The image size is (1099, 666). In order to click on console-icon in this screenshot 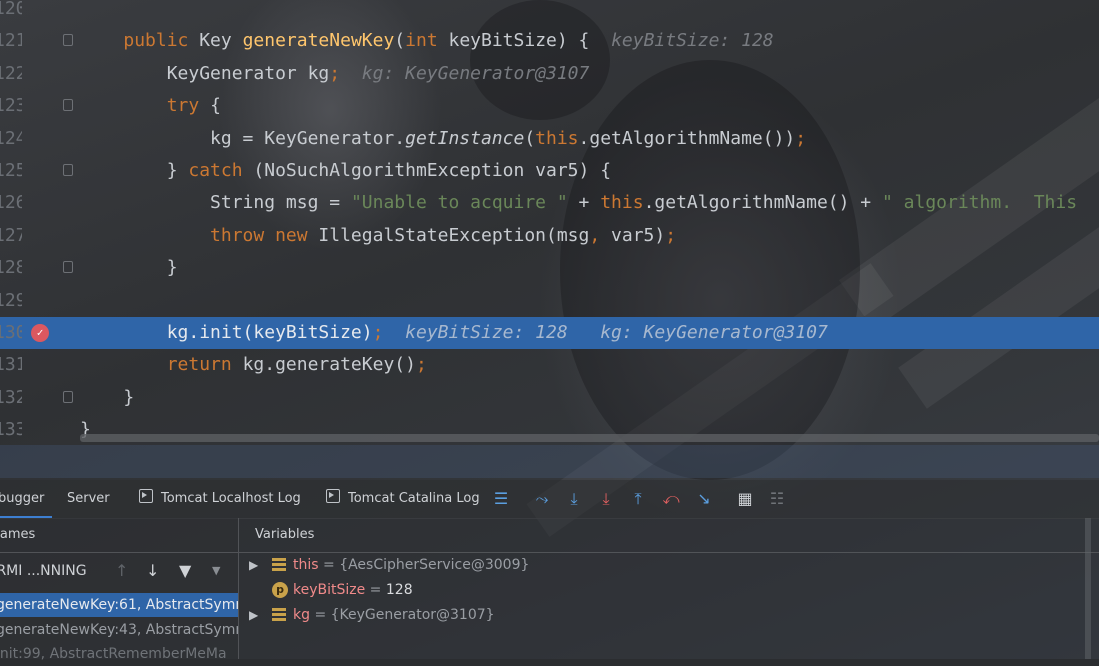, I will do `click(333, 496)`.